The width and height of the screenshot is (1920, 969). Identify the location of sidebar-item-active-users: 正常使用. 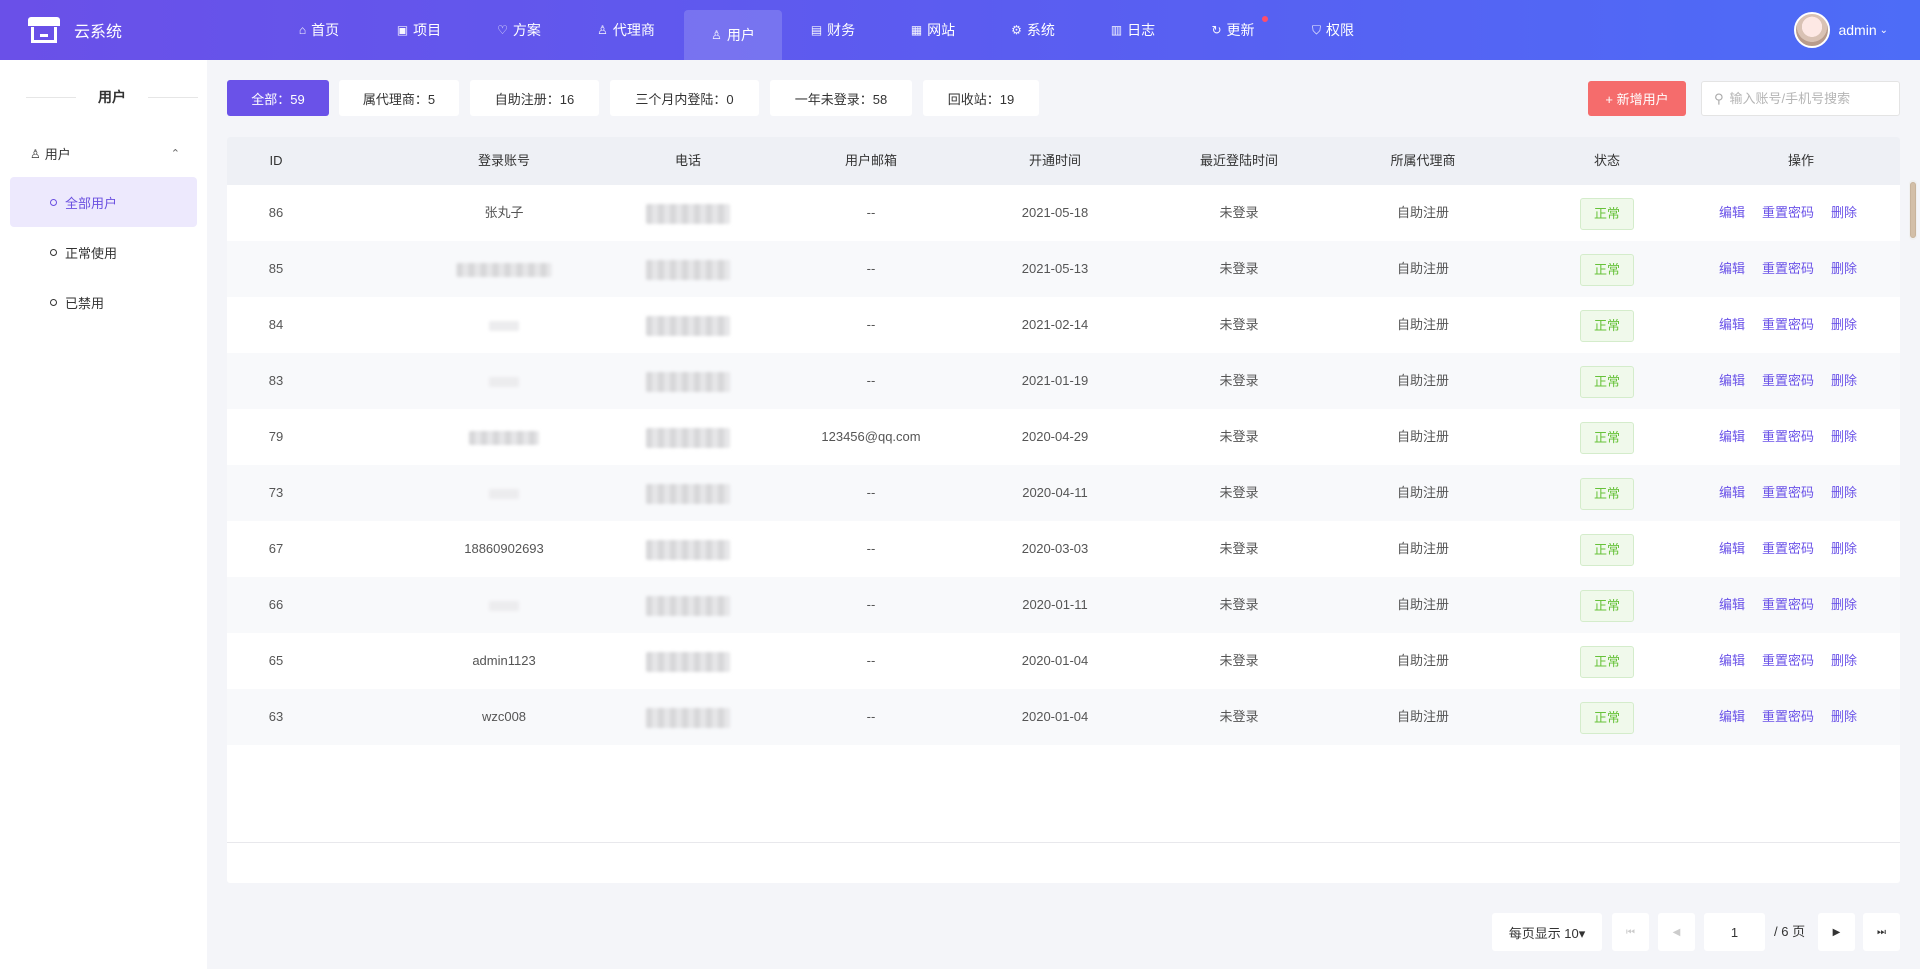
(103, 252).